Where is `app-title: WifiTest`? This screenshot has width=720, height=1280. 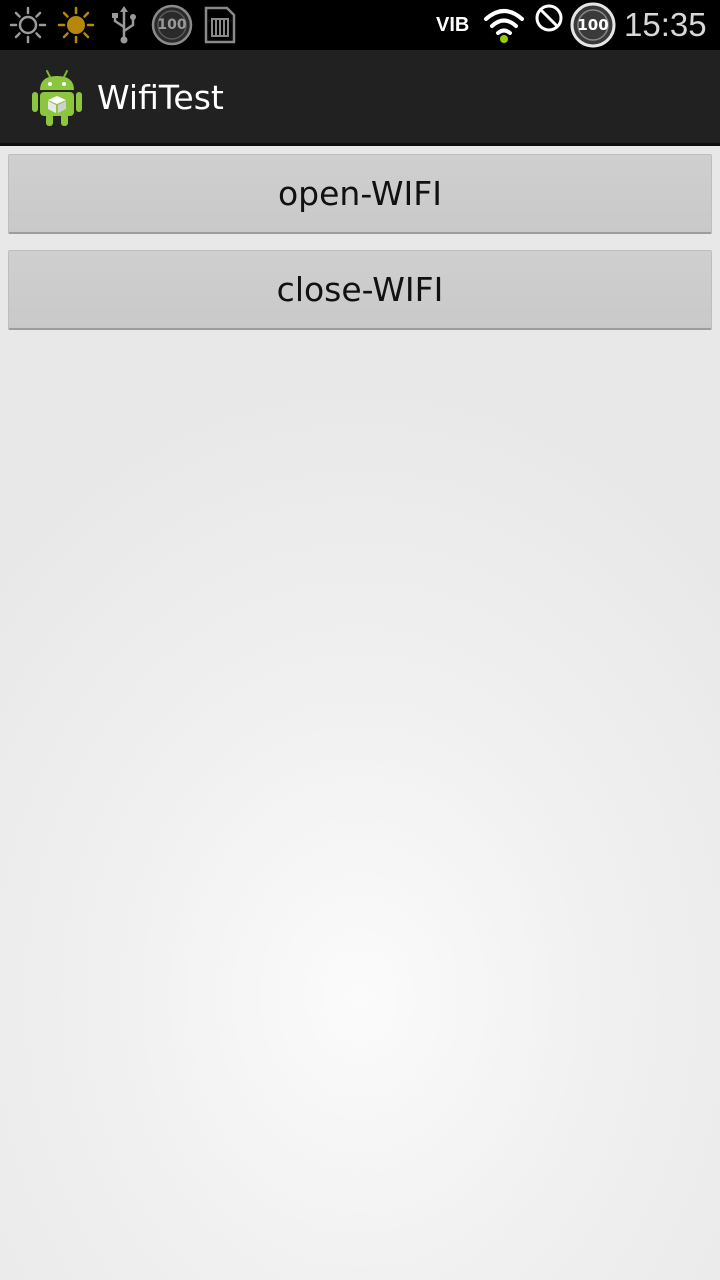
app-title: WifiTest is located at coordinates (160, 97).